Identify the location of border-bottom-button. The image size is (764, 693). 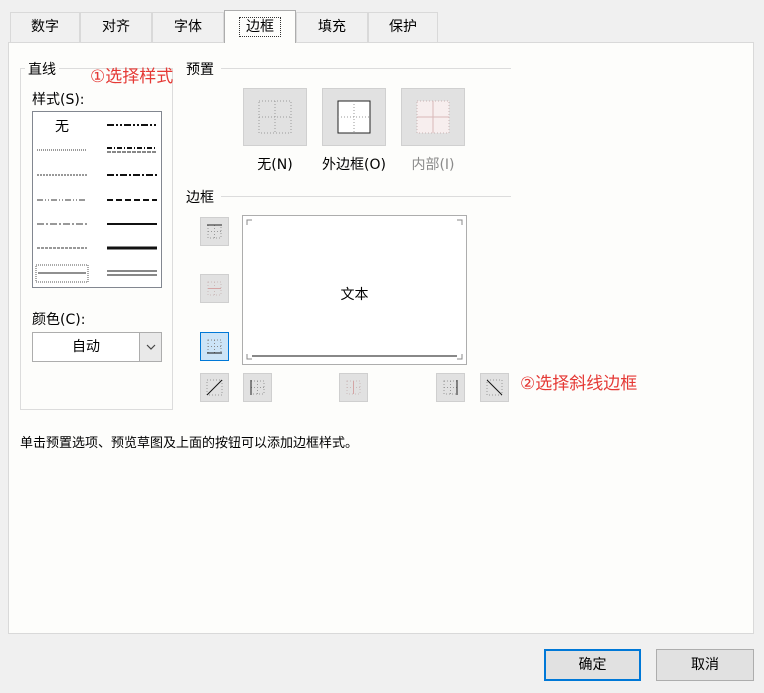
(214, 346).